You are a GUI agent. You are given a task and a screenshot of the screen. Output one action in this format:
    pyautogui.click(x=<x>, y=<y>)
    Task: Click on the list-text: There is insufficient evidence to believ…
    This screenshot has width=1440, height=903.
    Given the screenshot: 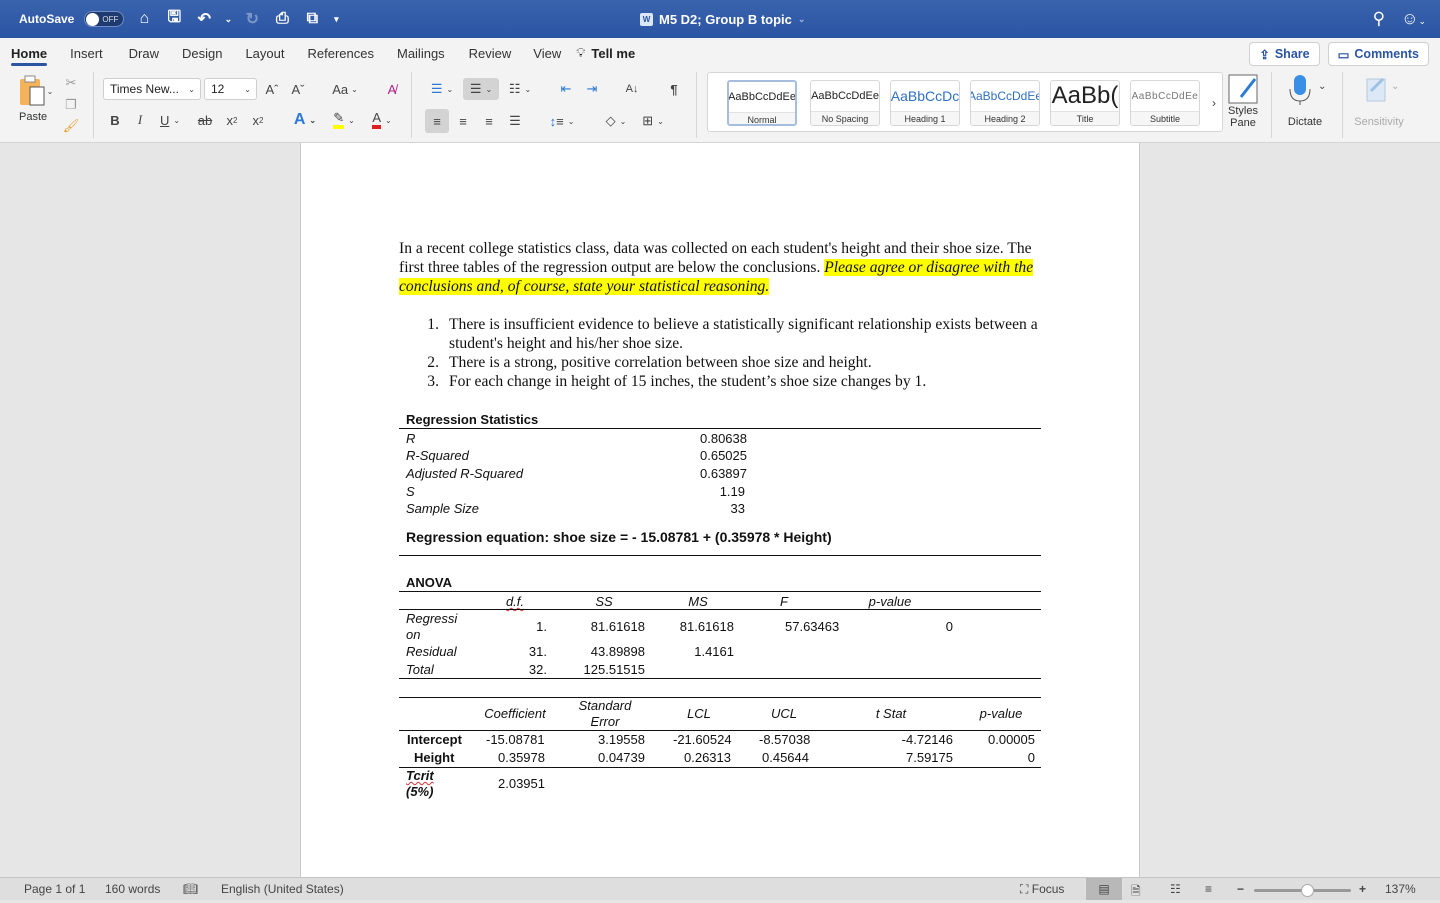 What is the action you would take?
    pyautogui.click(x=743, y=334)
    